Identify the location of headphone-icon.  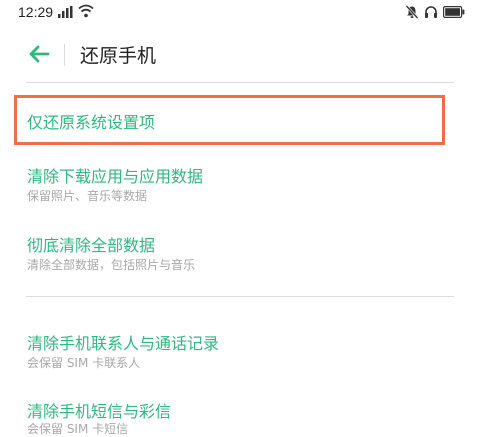
(431, 12).